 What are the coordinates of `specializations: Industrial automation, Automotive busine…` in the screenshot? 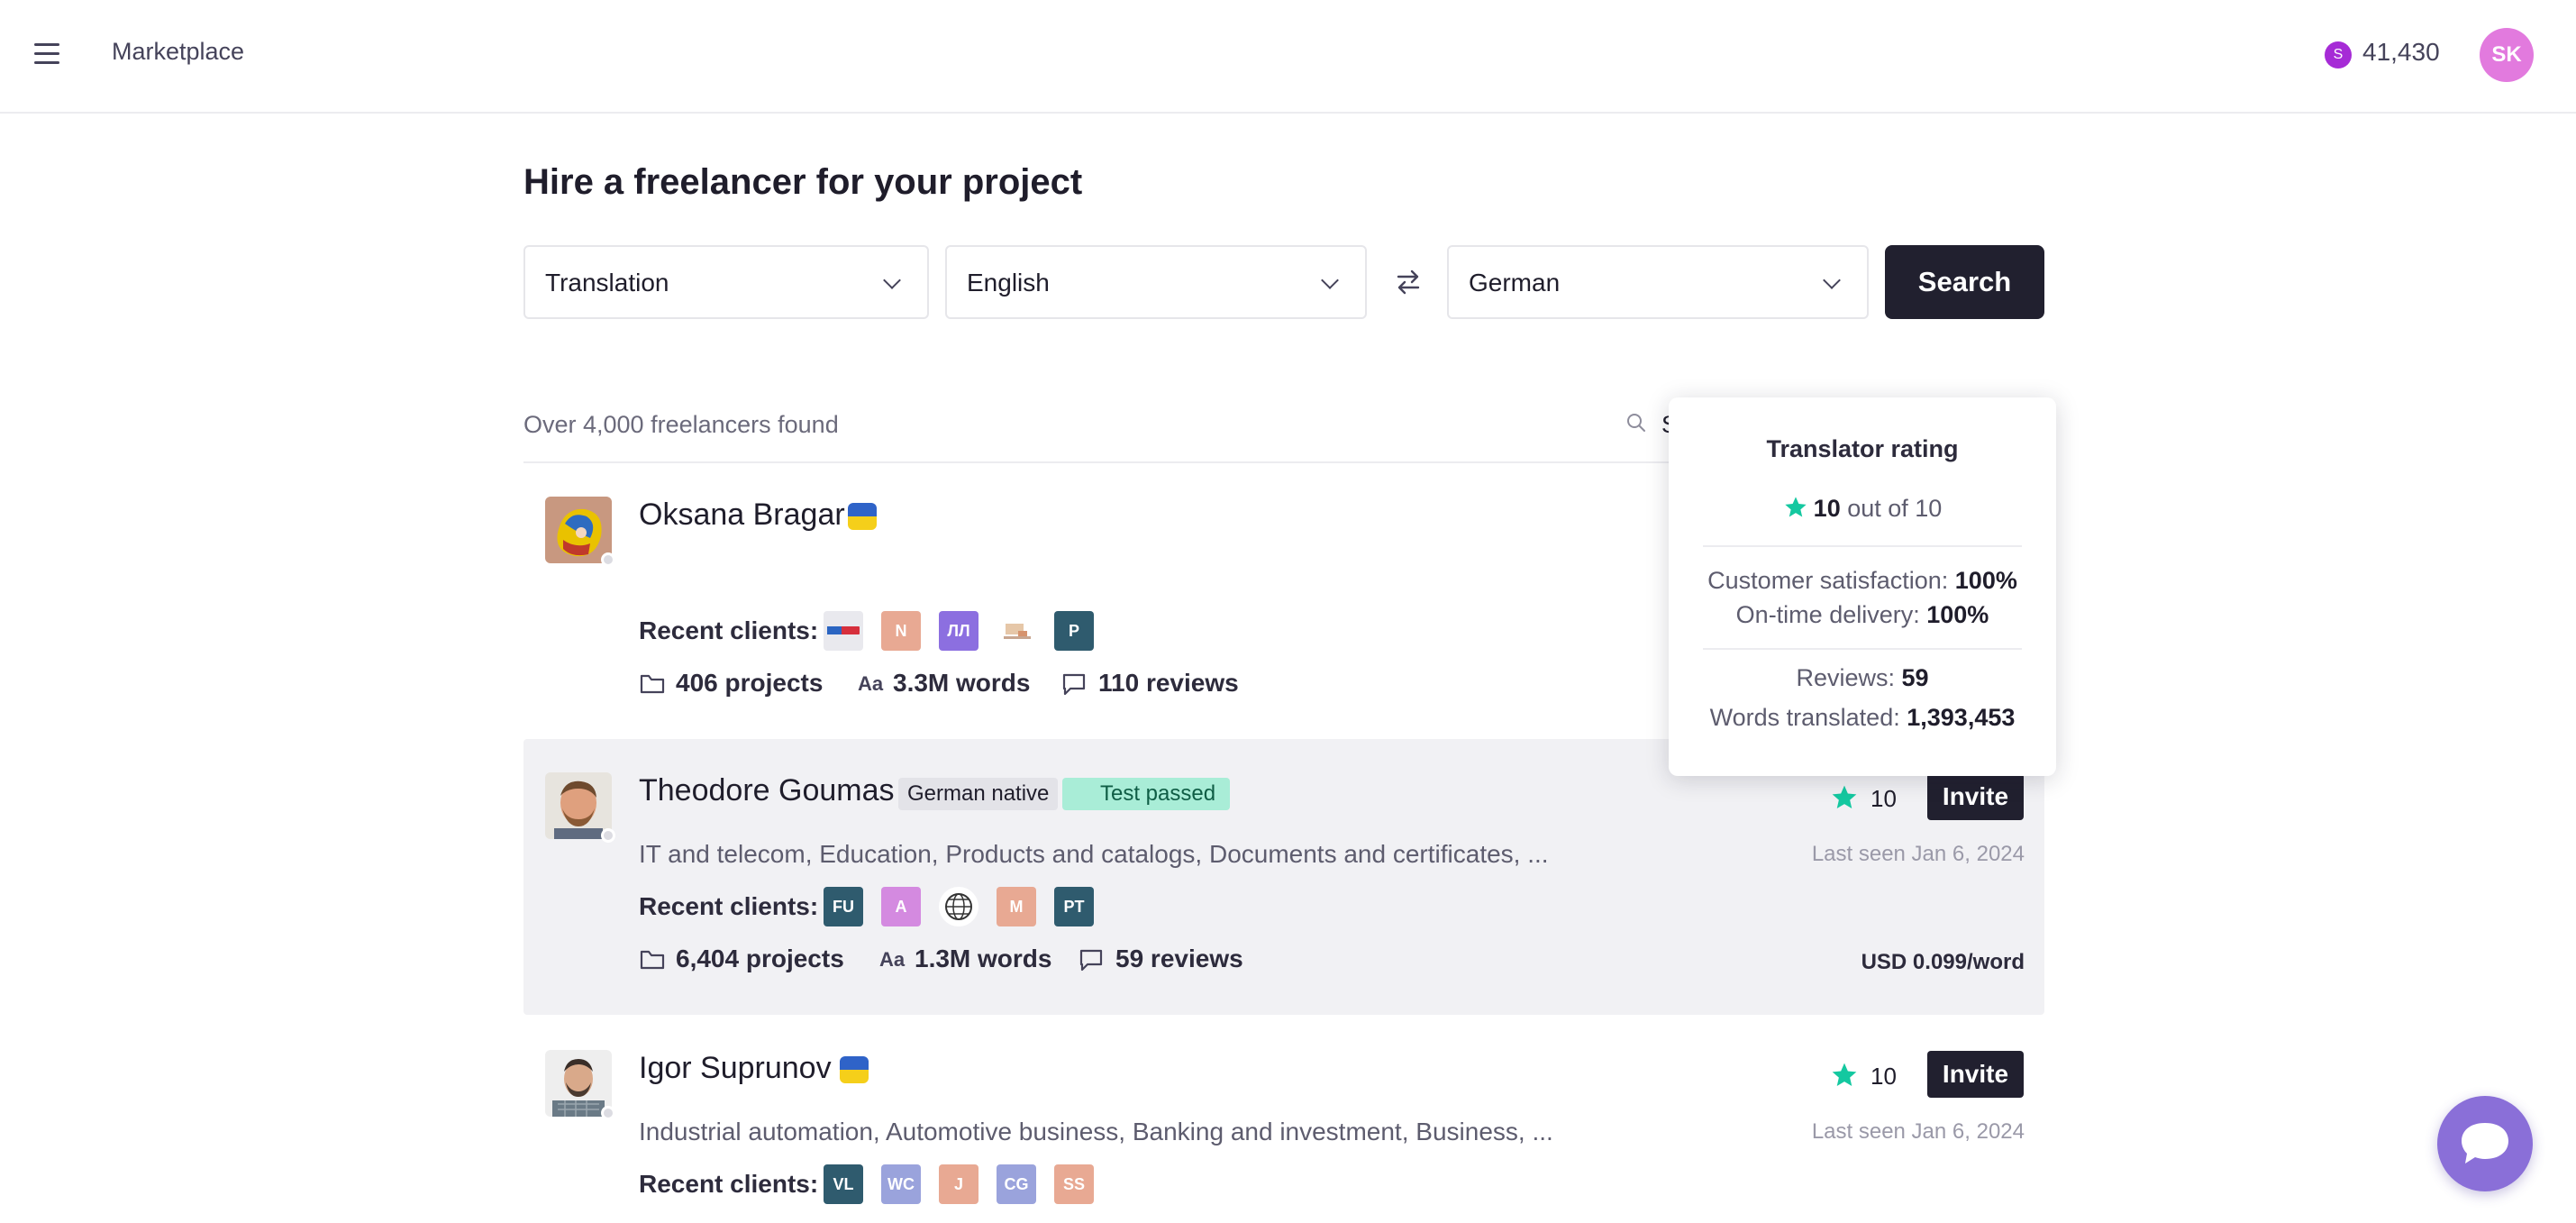 It's located at (1096, 1131).